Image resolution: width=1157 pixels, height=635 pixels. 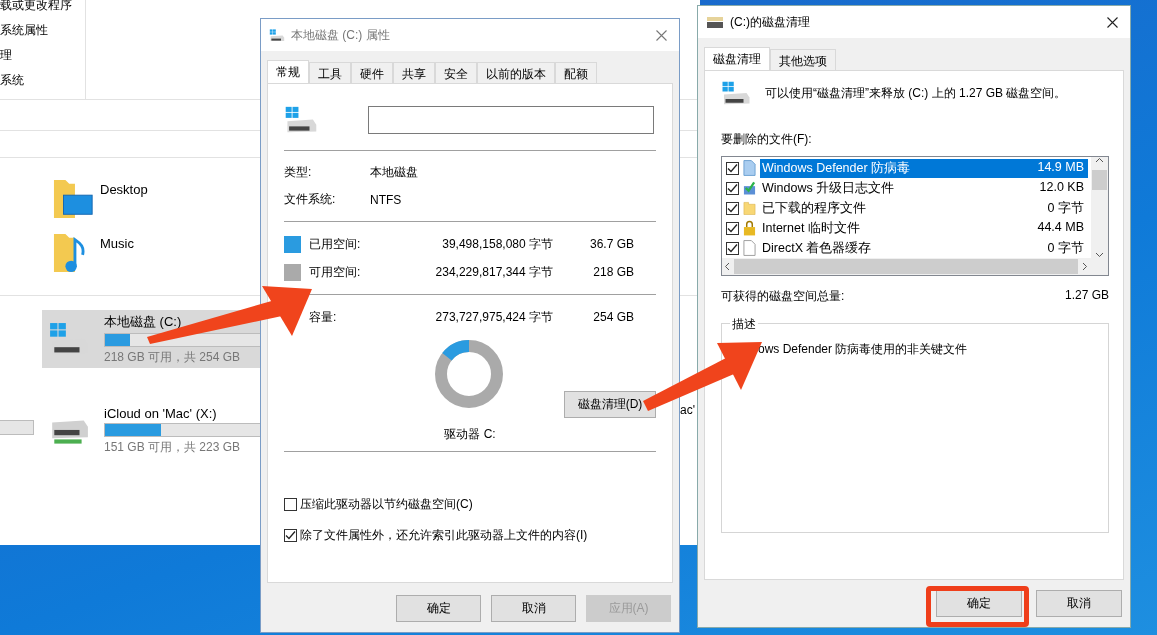 I want to click on chevron-left-icon, so click(x=727, y=266).